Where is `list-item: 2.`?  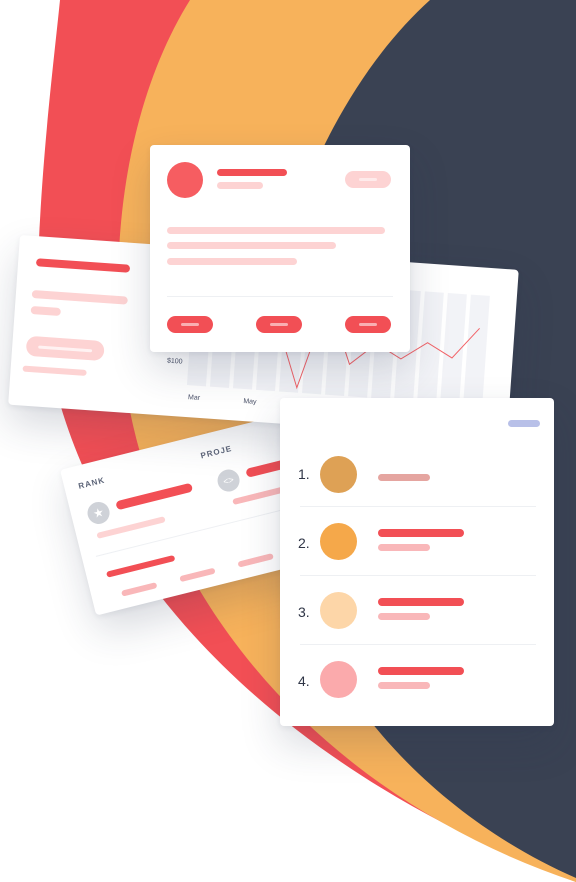
list-item: 2. is located at coordinates (417, 541).